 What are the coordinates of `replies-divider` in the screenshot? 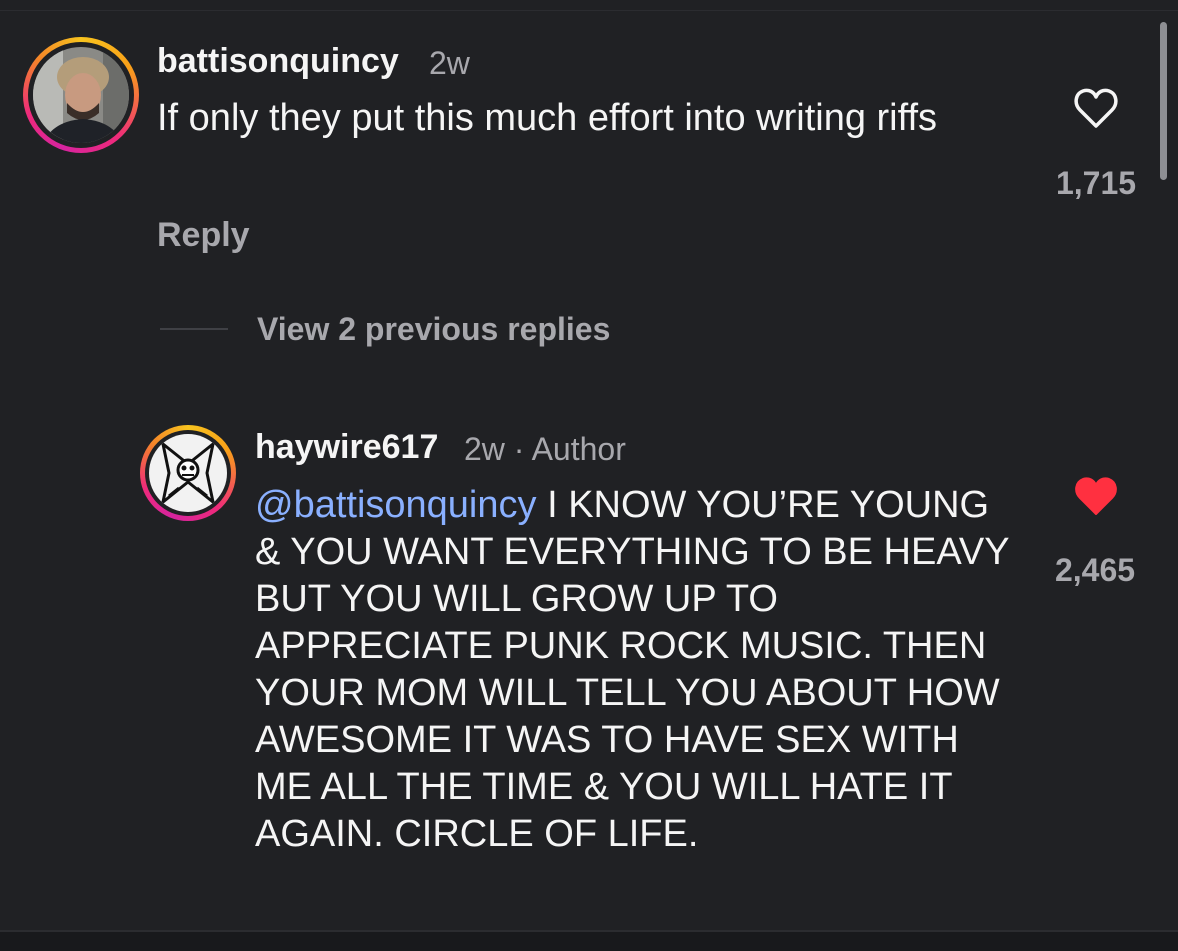 It's located at (194, 329).